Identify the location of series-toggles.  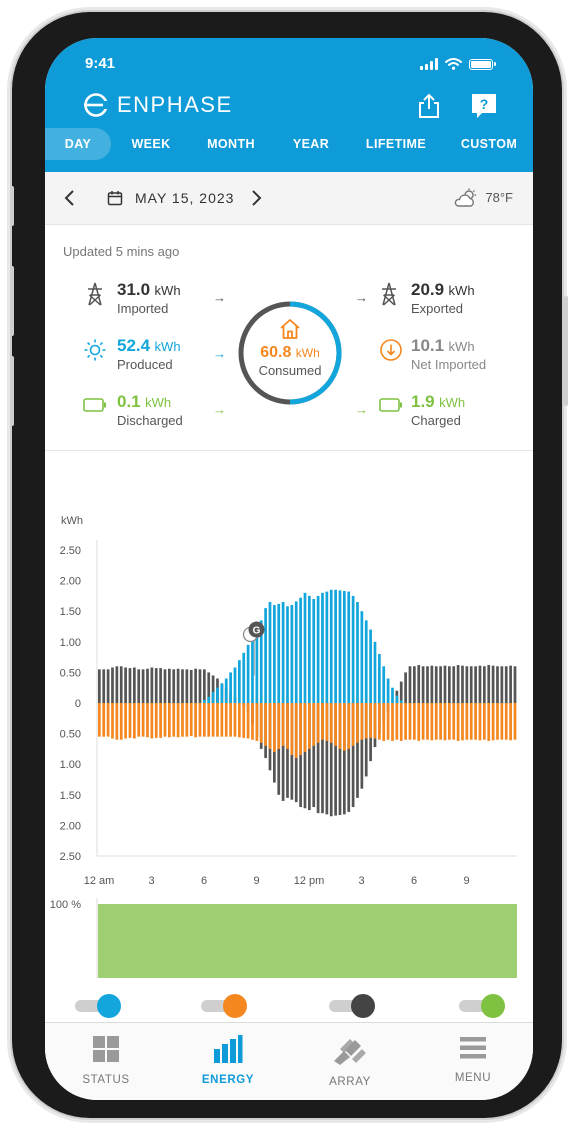
(289, 1005).